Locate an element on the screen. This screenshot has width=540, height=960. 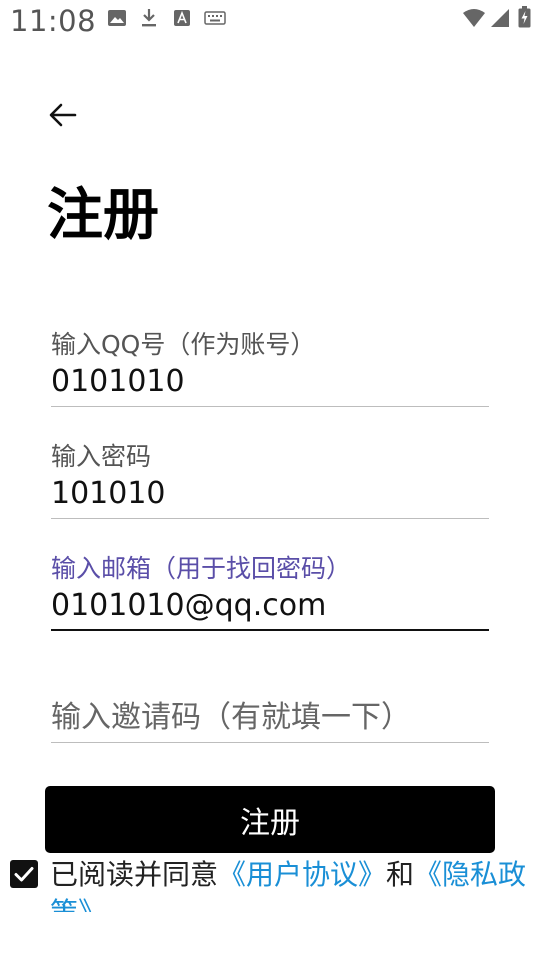
qq-input-underline is located at coordinates (270, 406).